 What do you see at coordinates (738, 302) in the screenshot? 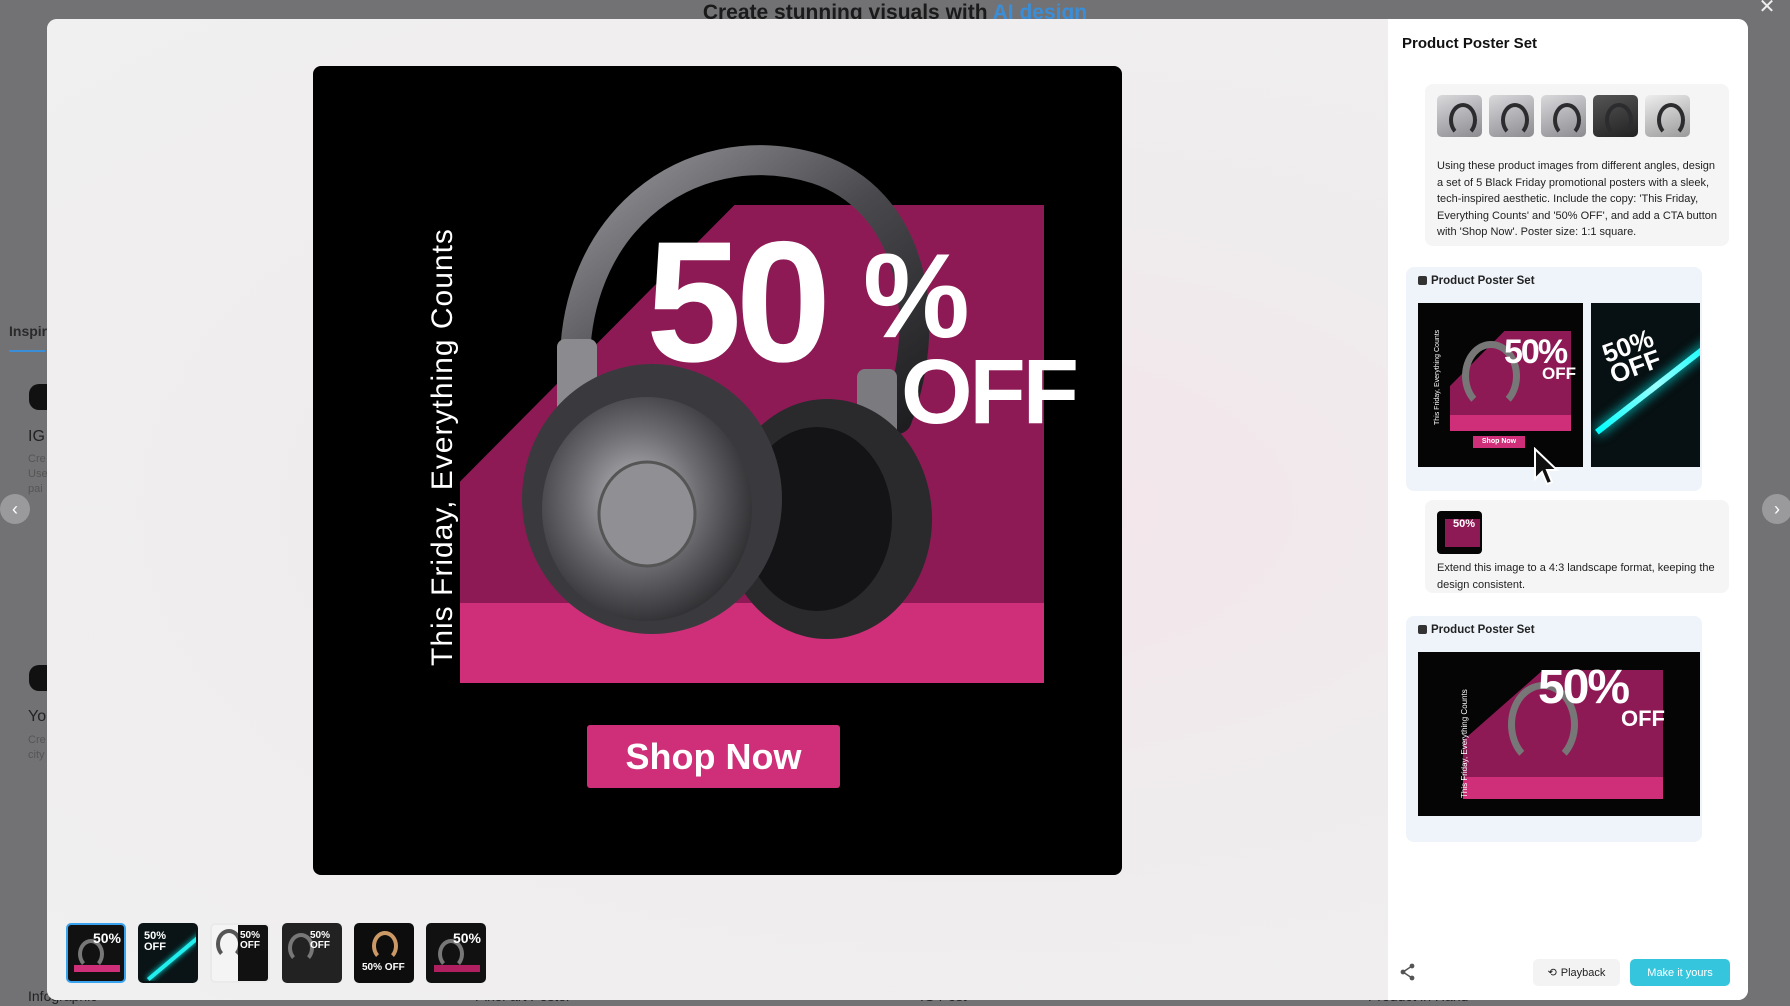
I see `poster-discount-number: 50` at bounding box center [738, 302].